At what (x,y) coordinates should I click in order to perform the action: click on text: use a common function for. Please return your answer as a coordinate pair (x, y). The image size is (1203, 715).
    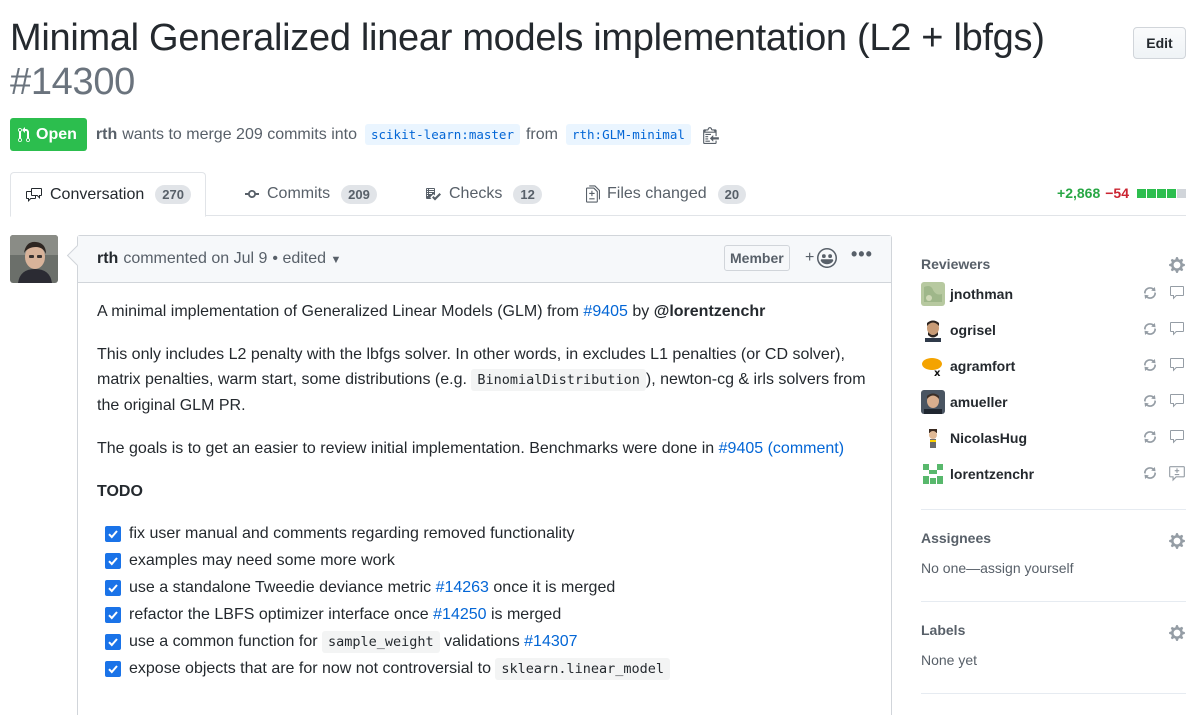
    Looking at the image, I should click on (225, 641).